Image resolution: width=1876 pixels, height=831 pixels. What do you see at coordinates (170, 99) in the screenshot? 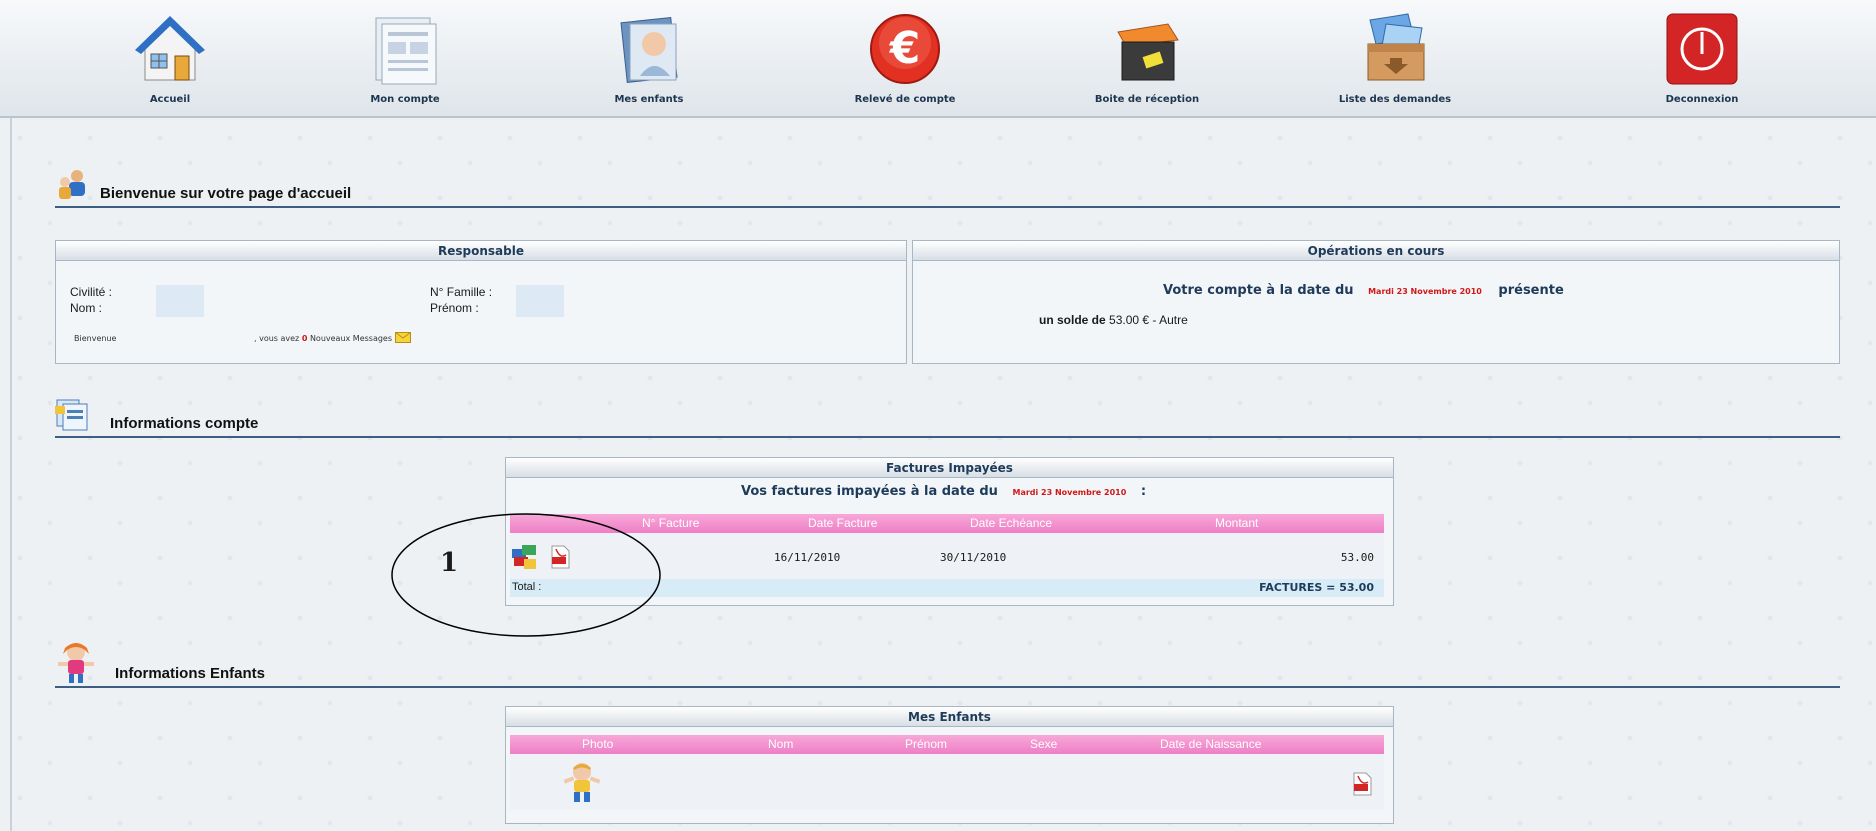
I see `nav-label: Accueil` at bounding box center [170, 99].